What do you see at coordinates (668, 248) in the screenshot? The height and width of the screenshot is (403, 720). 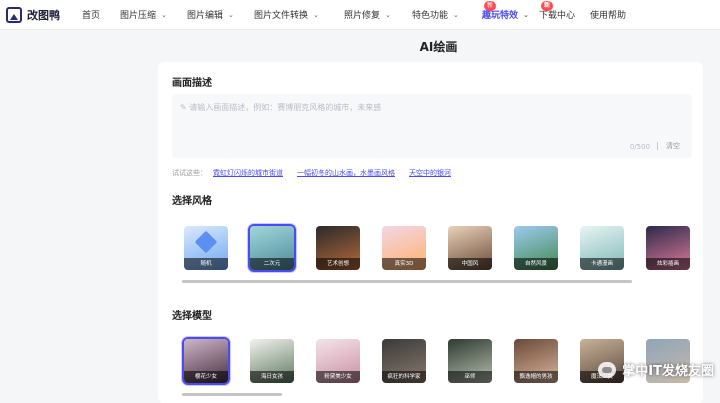 I see `style-option: 炫彩插画` at bounding box center [668, 248].